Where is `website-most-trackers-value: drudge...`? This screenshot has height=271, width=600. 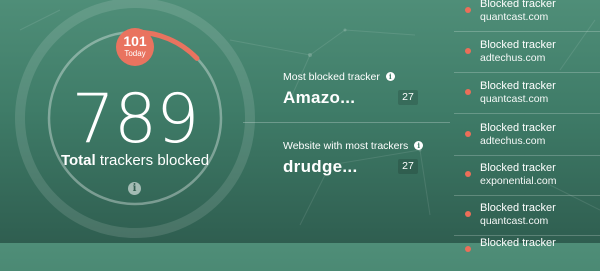 website-most-trackers-value: drudge... is located at coordinates (320, 166).